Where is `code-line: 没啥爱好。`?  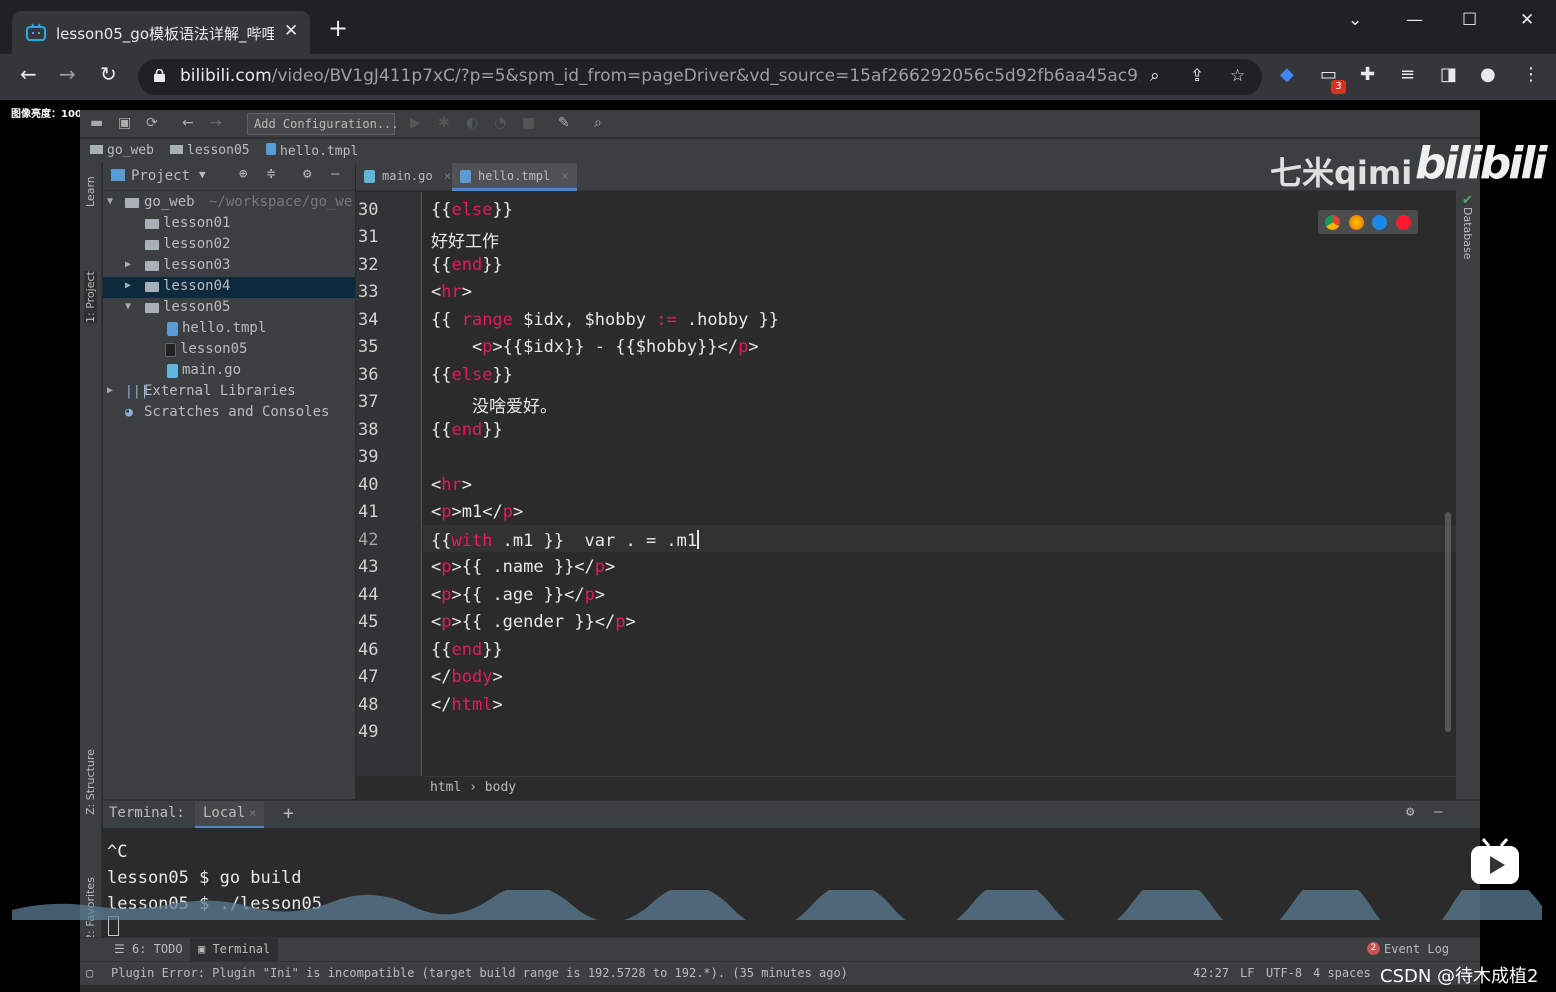 code-line: 没啥爱好。 is located at coordinates (494, 405).